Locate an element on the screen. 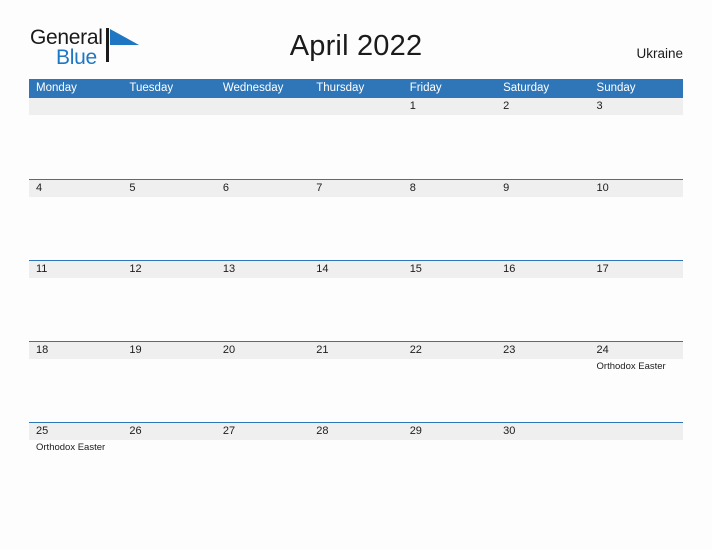 Image resolution: width=712 pixels, height=550 pixels. region-label: Ukraine is located at coordinates (659, 53).